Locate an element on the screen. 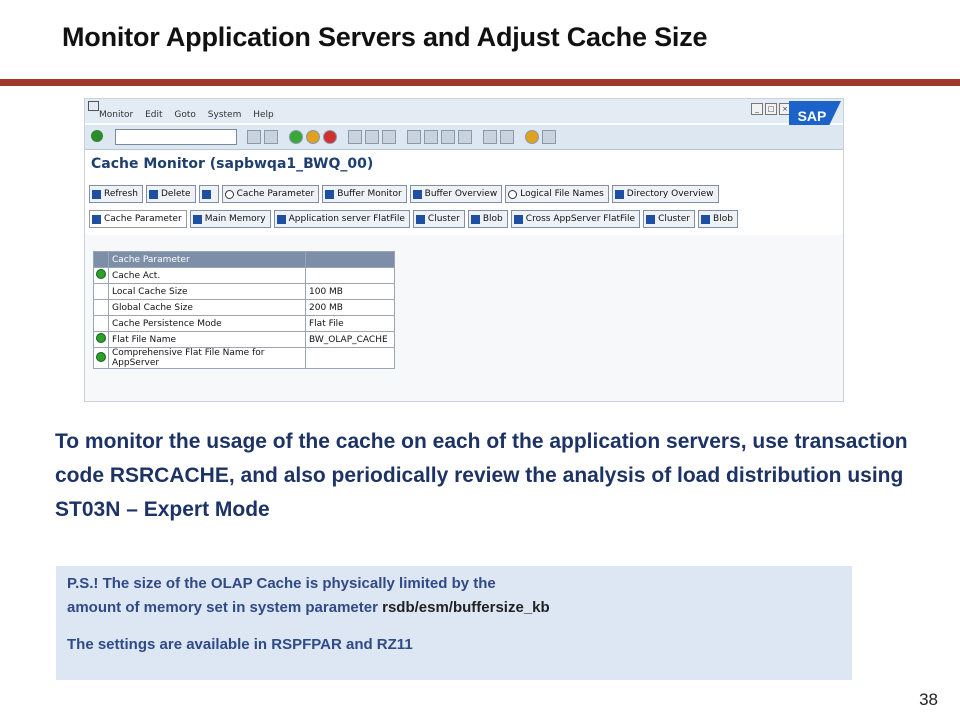 Image resolution: width=960 pixels, height=720 pixels. delete-button-label: Delete is located at coordinates (176, 194).